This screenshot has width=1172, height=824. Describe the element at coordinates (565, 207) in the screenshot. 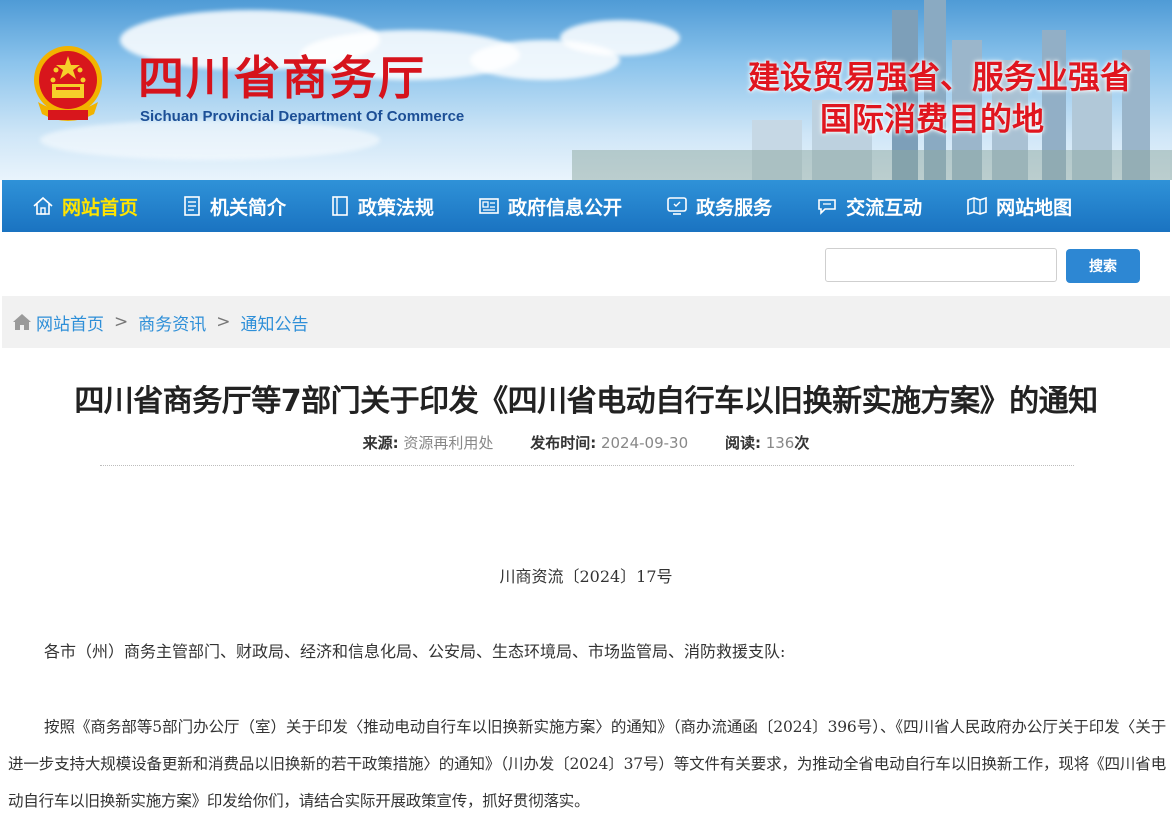

I see `nav-item-label: 政府信息公开` at that location.